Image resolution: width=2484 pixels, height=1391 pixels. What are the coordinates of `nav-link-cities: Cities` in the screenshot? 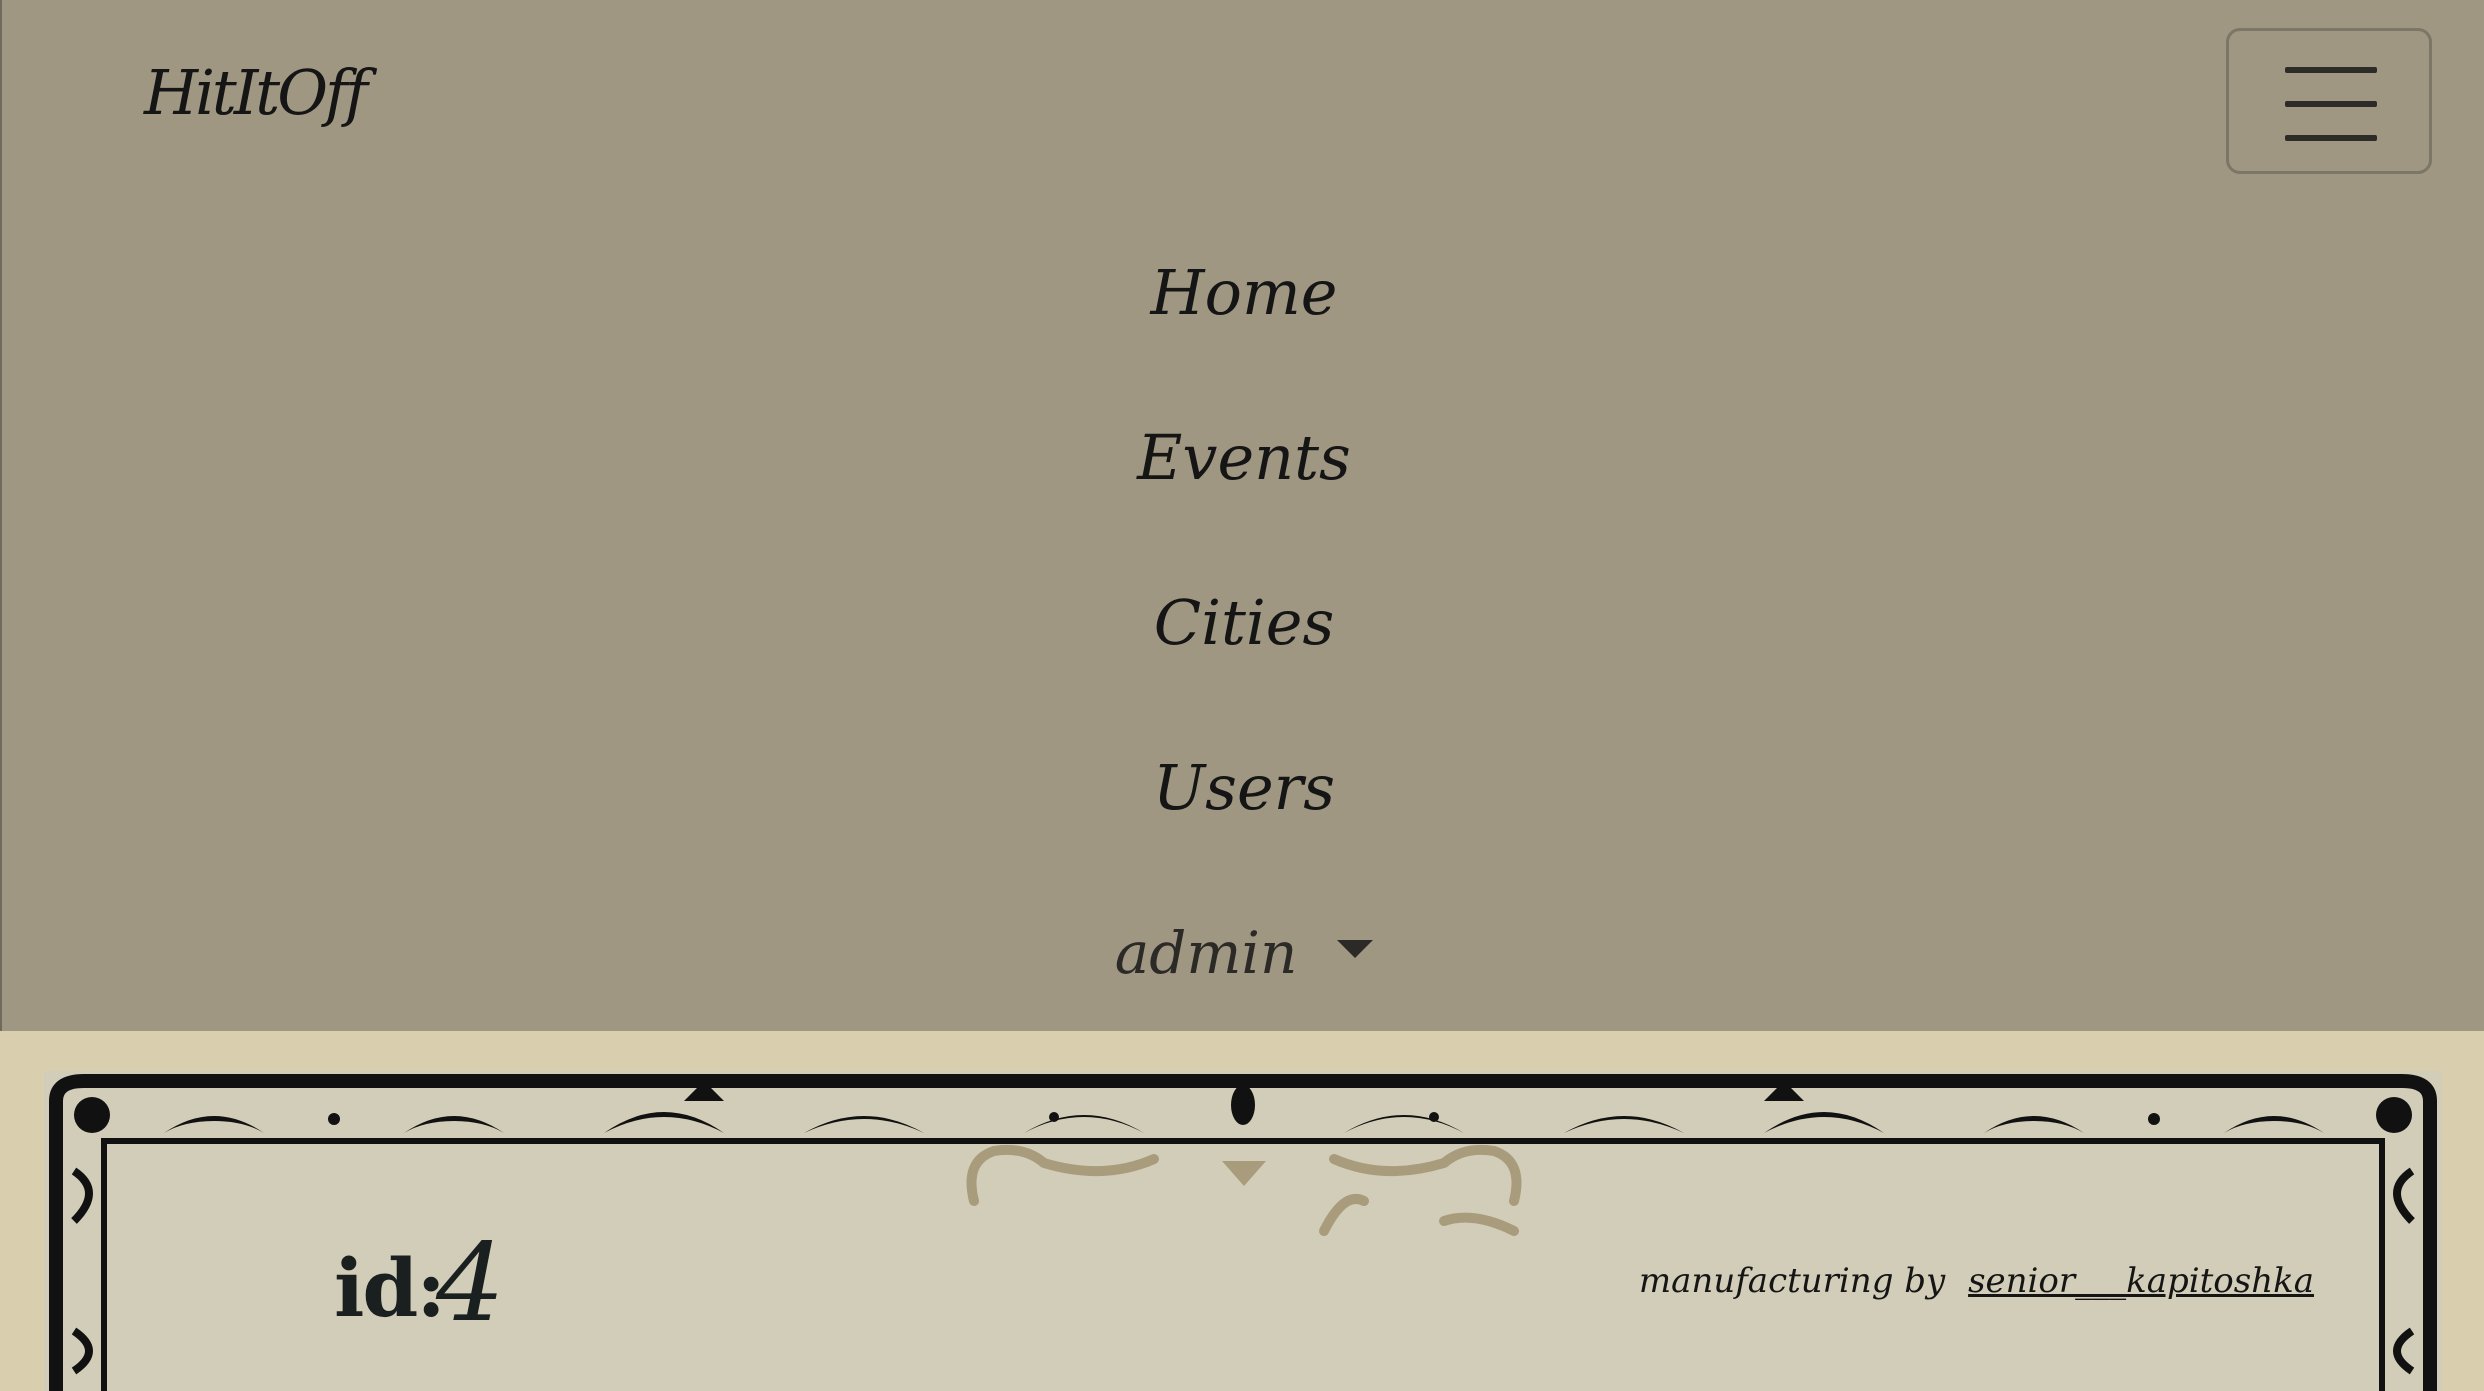 It's located at (1243, 622).